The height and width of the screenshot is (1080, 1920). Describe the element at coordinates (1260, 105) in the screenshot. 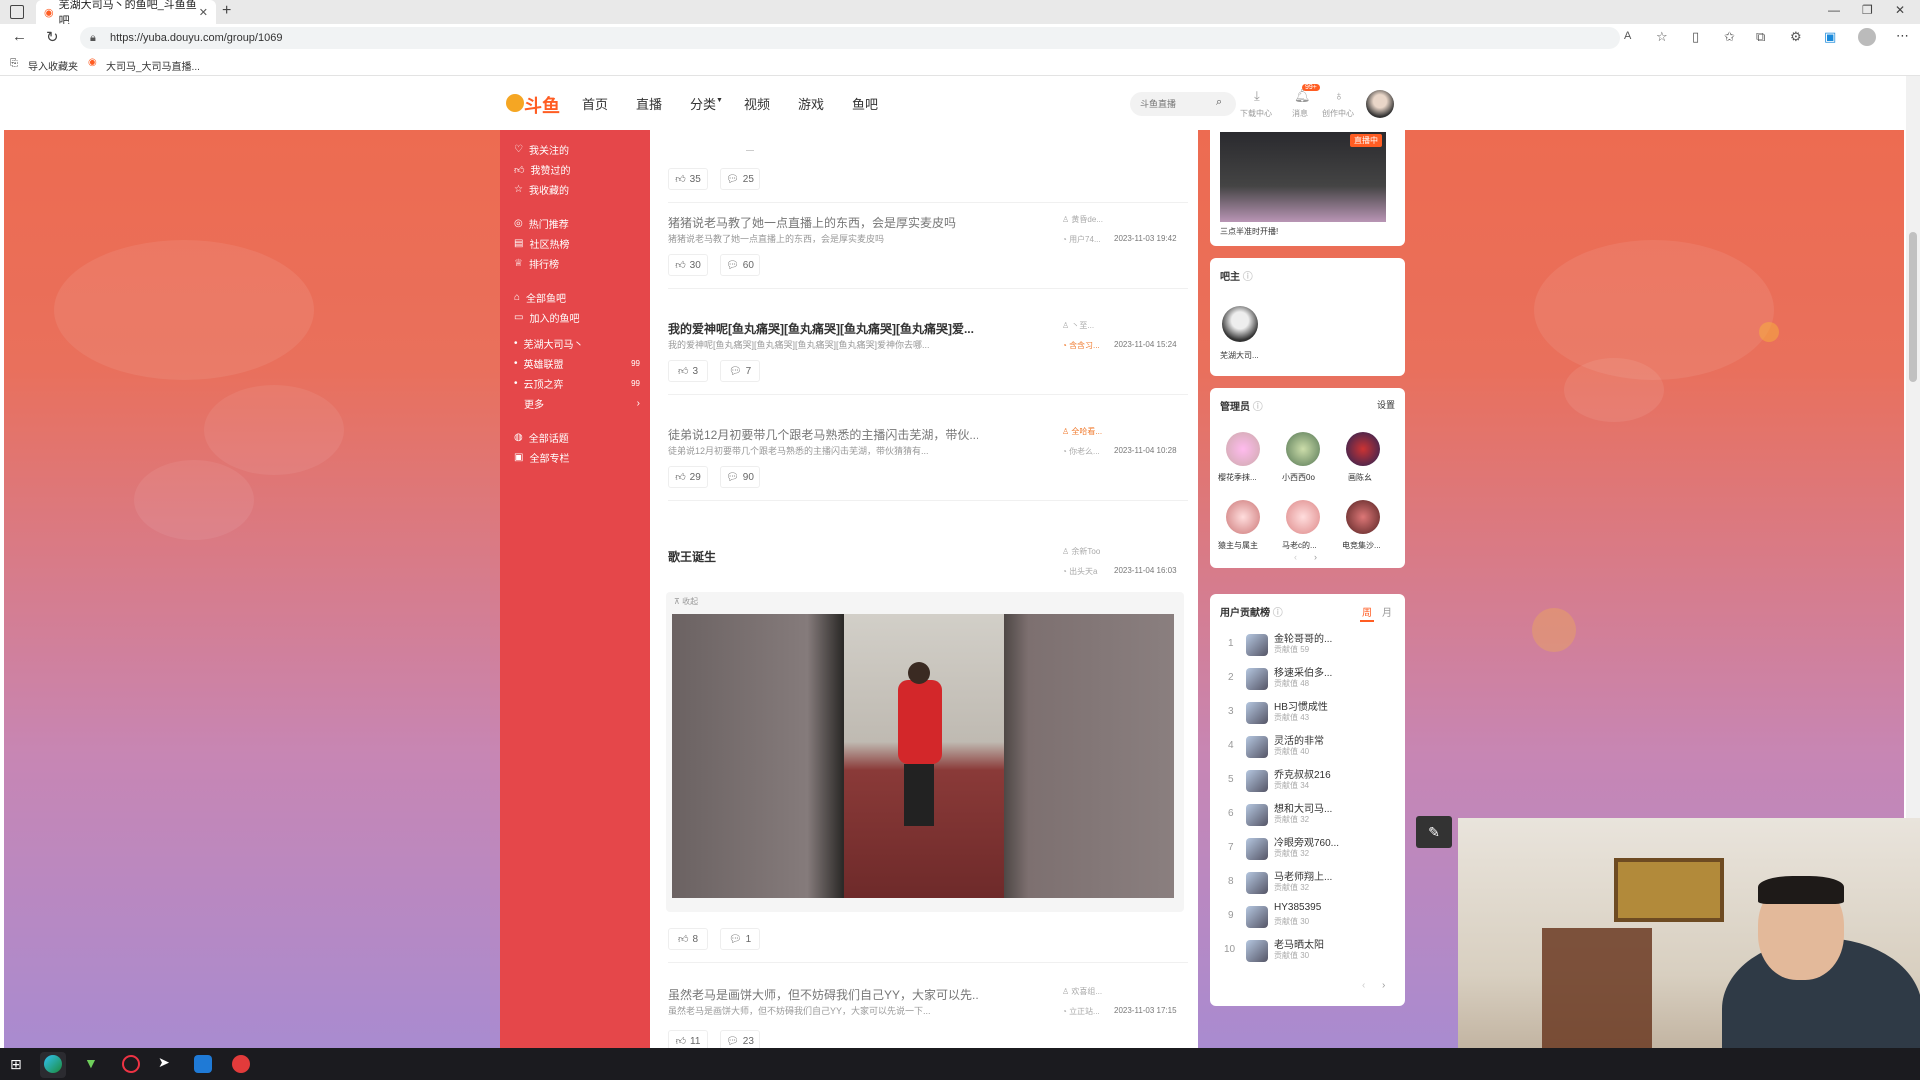

I see `download-center: ⤓ 下载中心` at that location.